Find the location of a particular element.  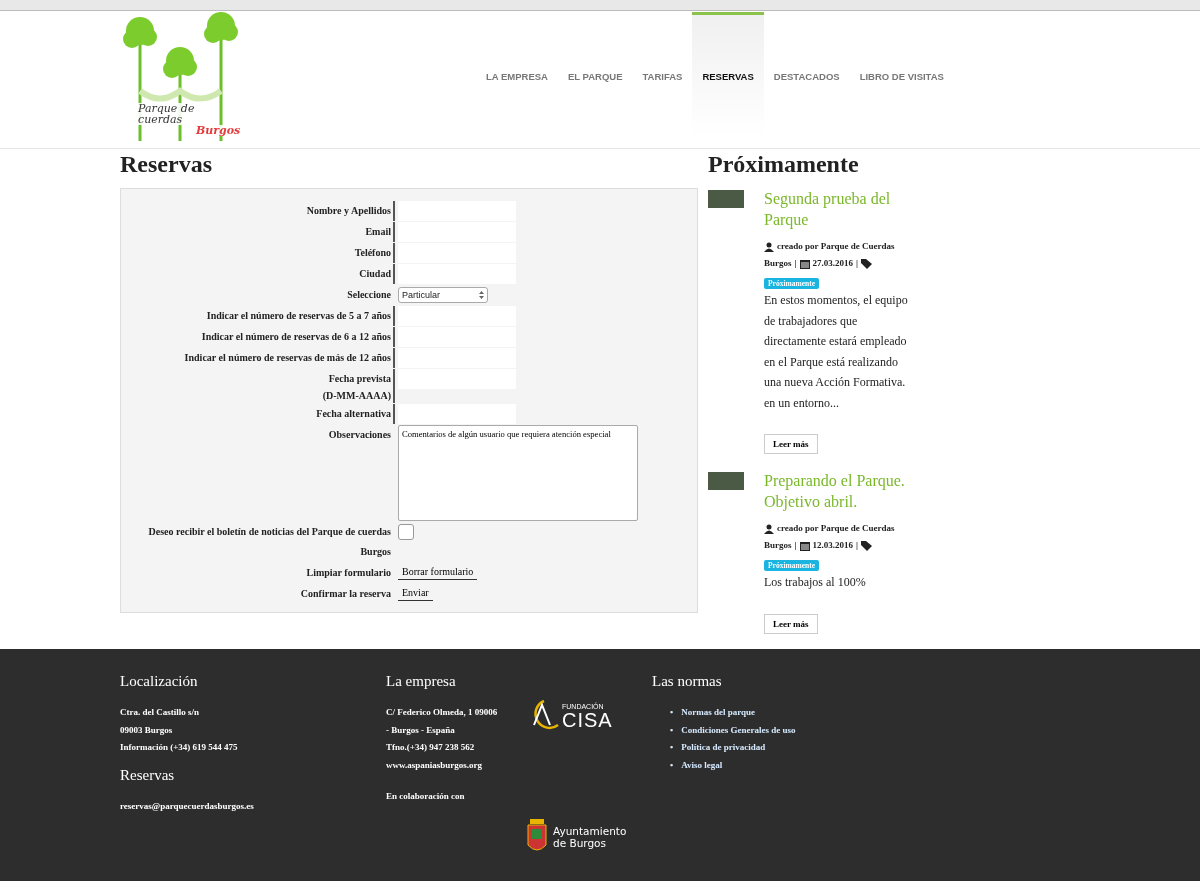

footer-heading: Localización is located at coordinates (159, 681).